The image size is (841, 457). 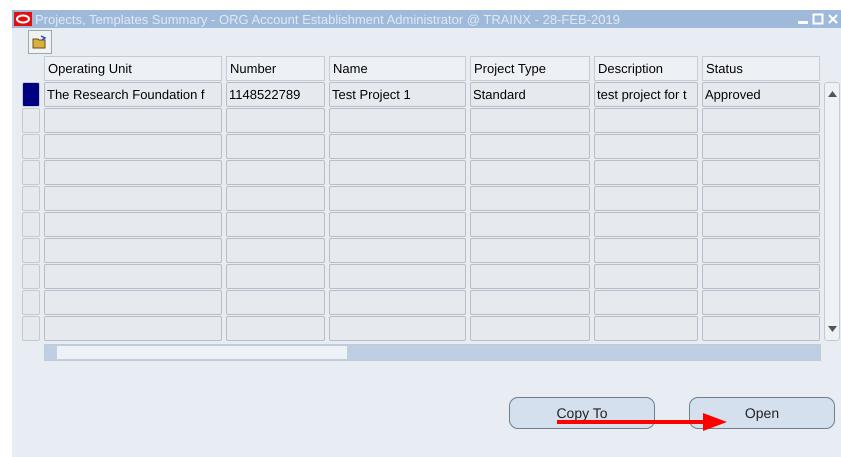 What do you see at coordinates (818, 19) in the screenshot?
I see `maximize-icon` at bounding box center [818, 19].